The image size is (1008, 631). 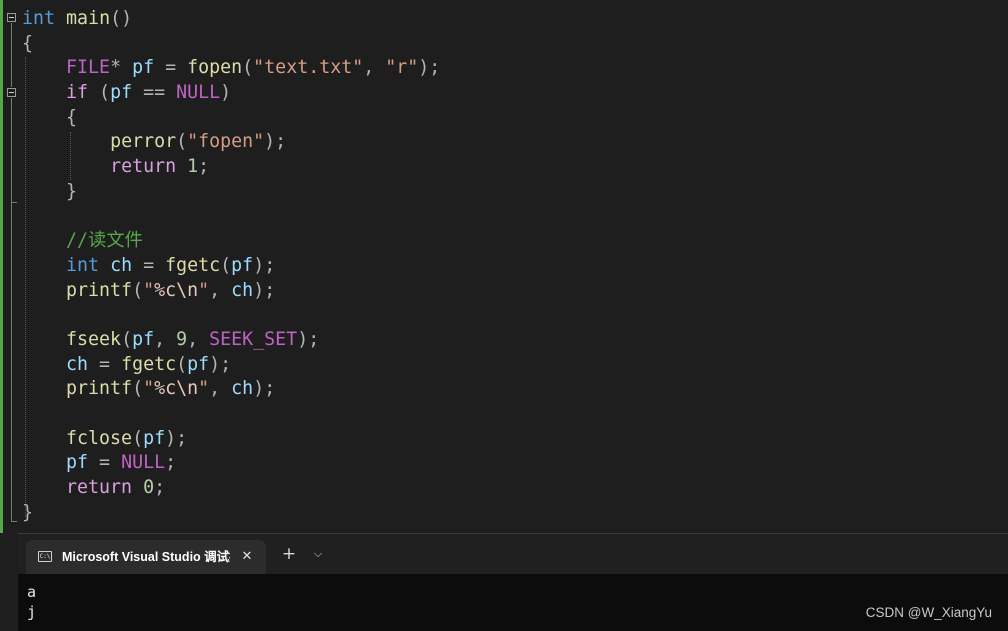 What do you see at coordinates (104, 241) in the screenshot?
I see `code-token: //读文件` at bounding box center [104, 241].